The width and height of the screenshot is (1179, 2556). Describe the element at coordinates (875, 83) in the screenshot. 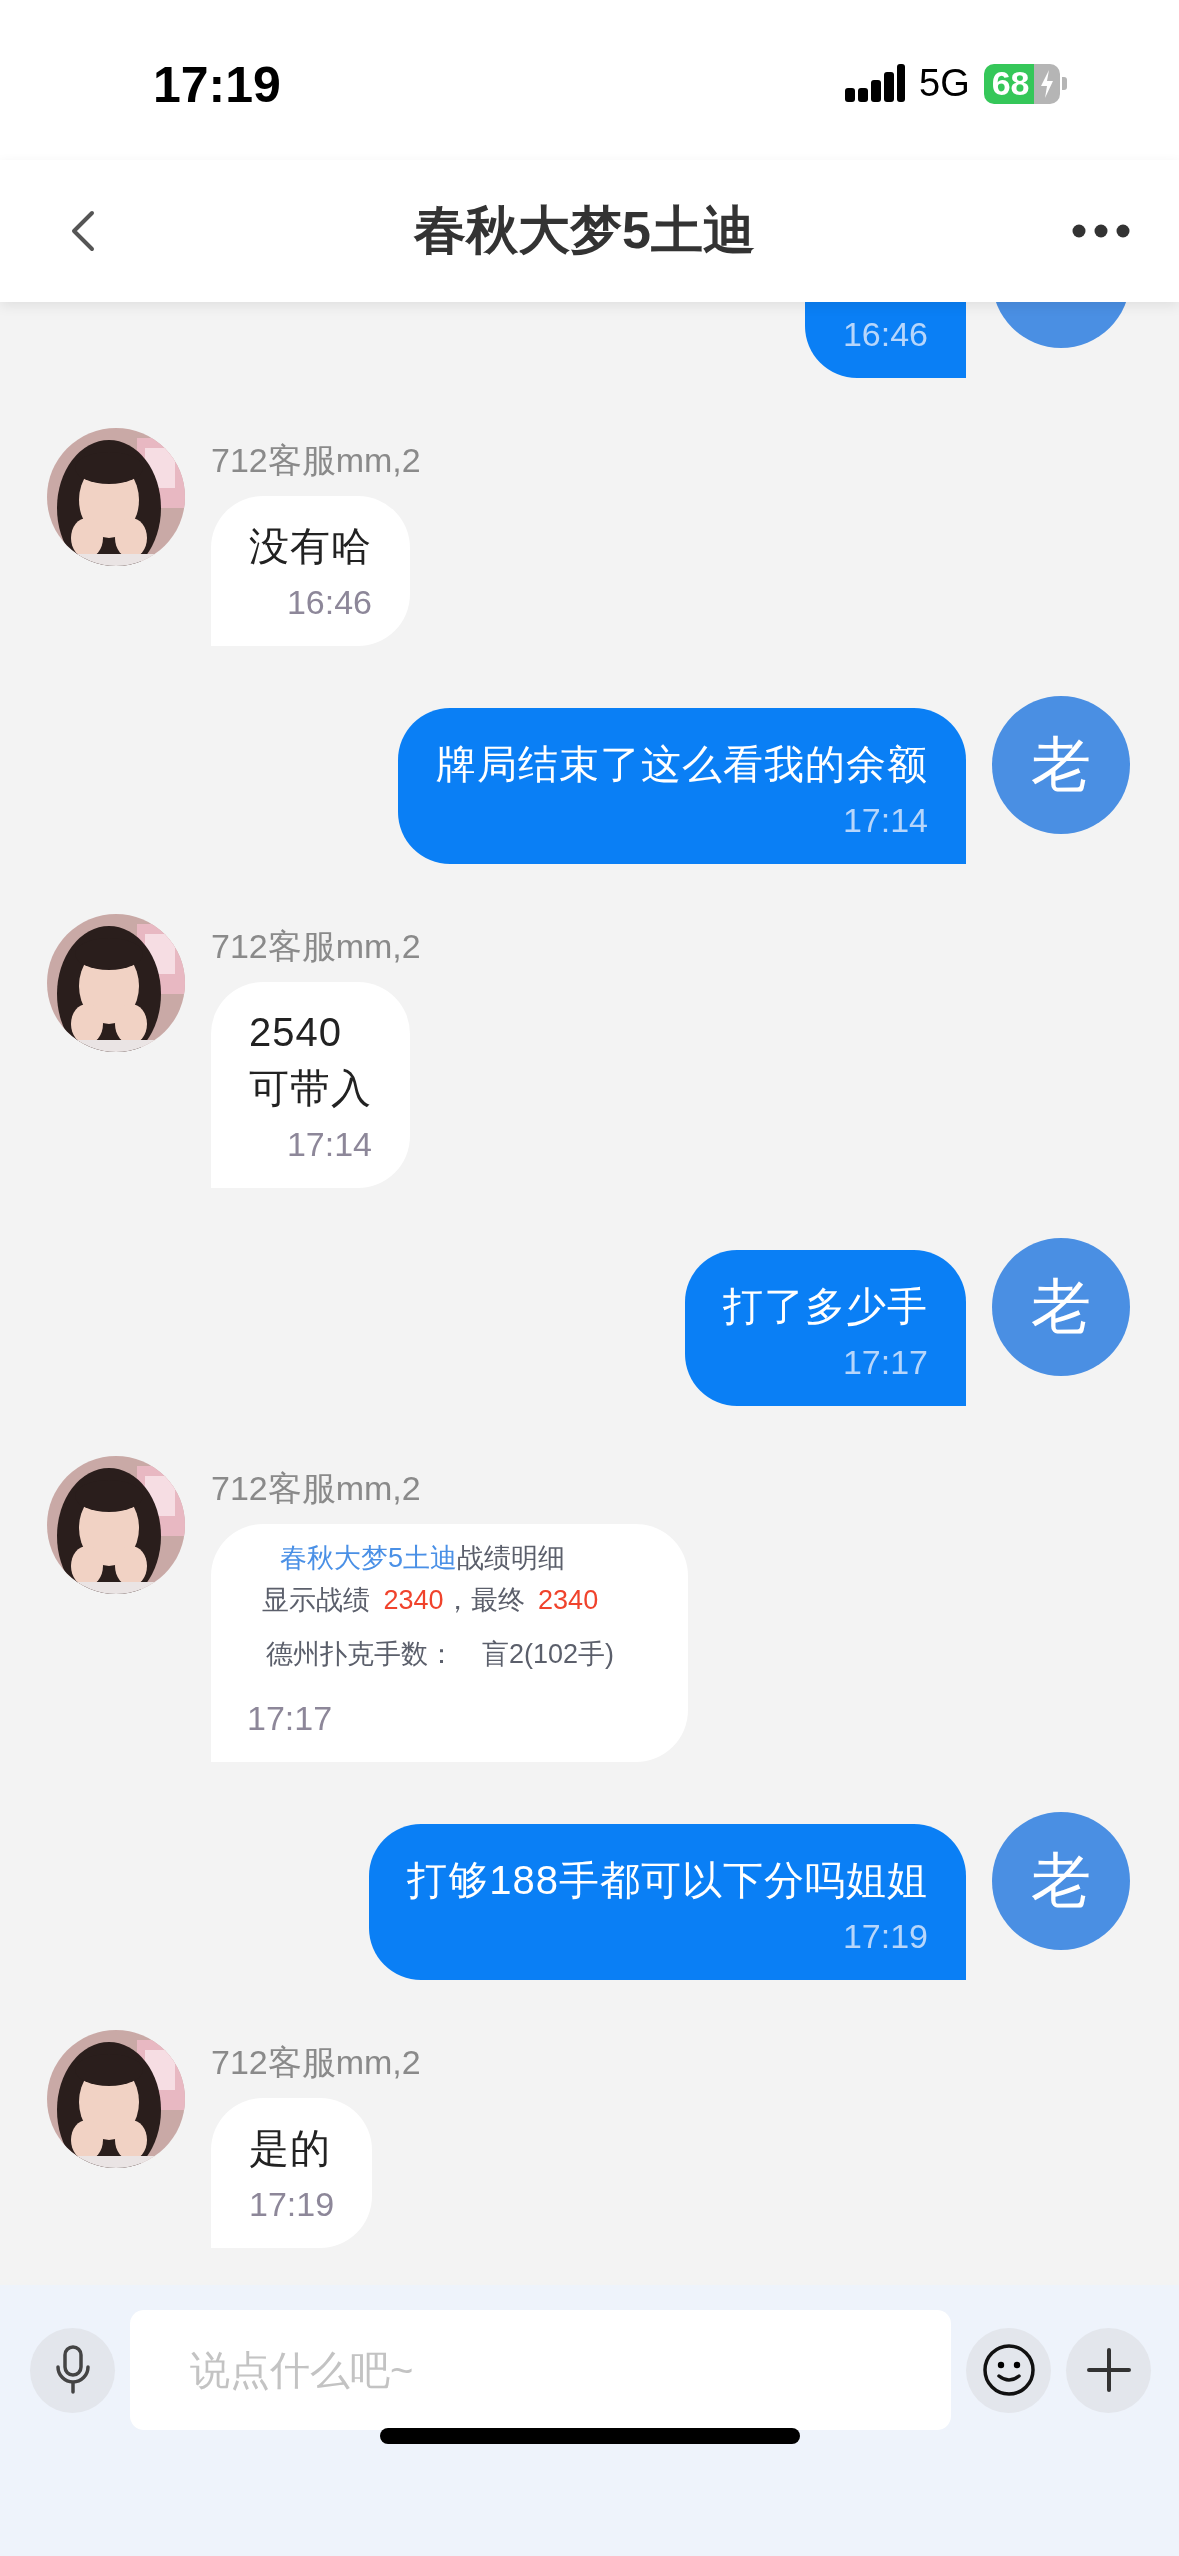

I see `signal-icon` at that location.